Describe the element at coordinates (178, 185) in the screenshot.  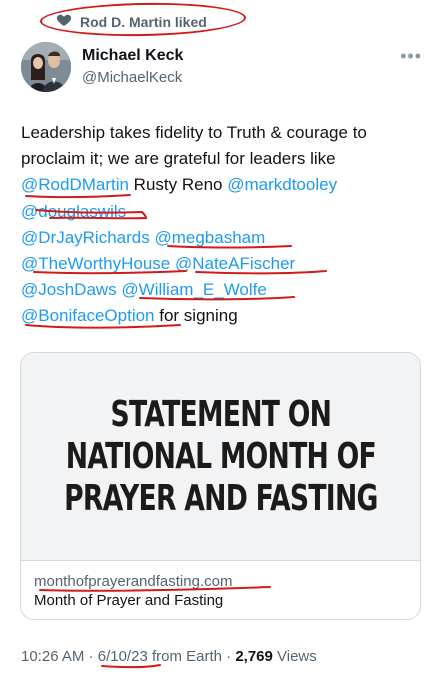
I see `tweet-text-segment: Rusty Reno` at that location.